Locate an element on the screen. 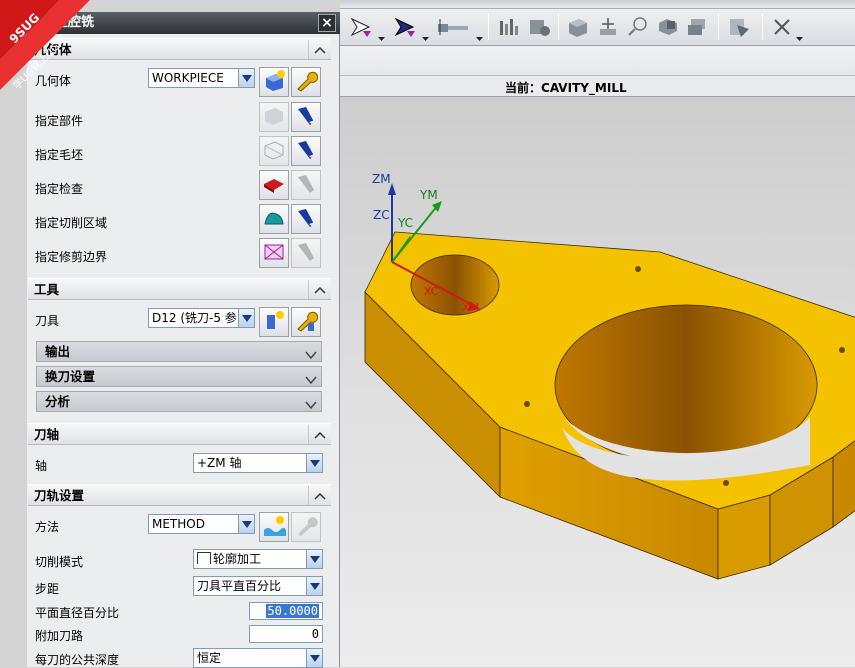 This screenshot has height=668, width=855. shop-doc-button is located at coordinates (739, 27).